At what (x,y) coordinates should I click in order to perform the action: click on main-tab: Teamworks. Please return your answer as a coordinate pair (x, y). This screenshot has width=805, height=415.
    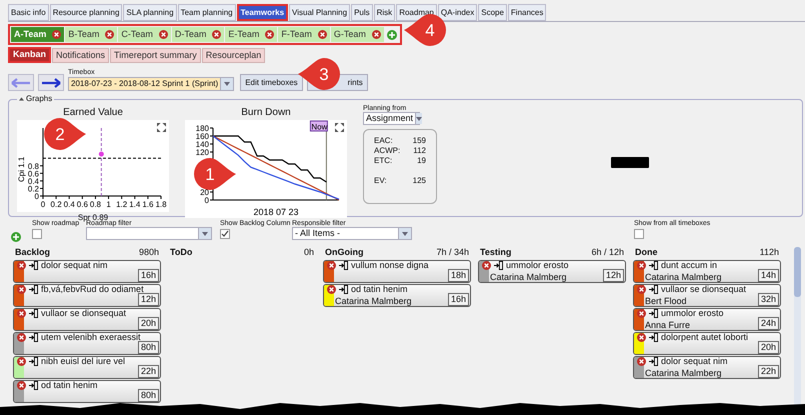
    Looking at the image, I should click on (262, 12).